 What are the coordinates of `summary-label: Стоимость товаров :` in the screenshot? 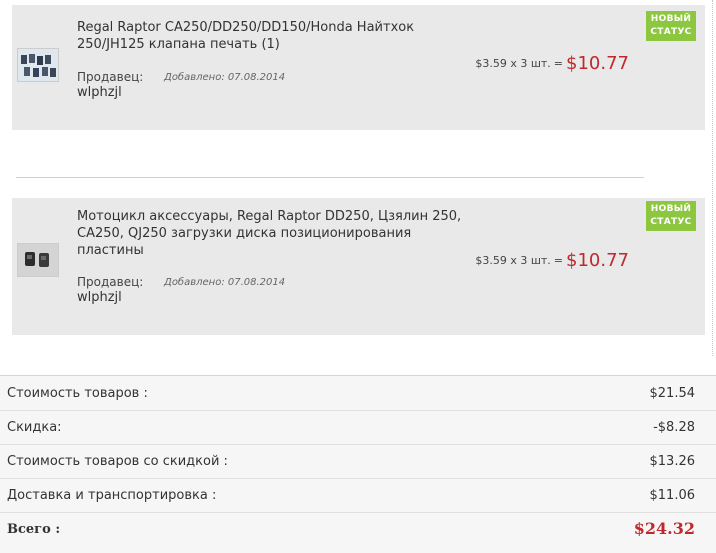 It's located at (77, 393).